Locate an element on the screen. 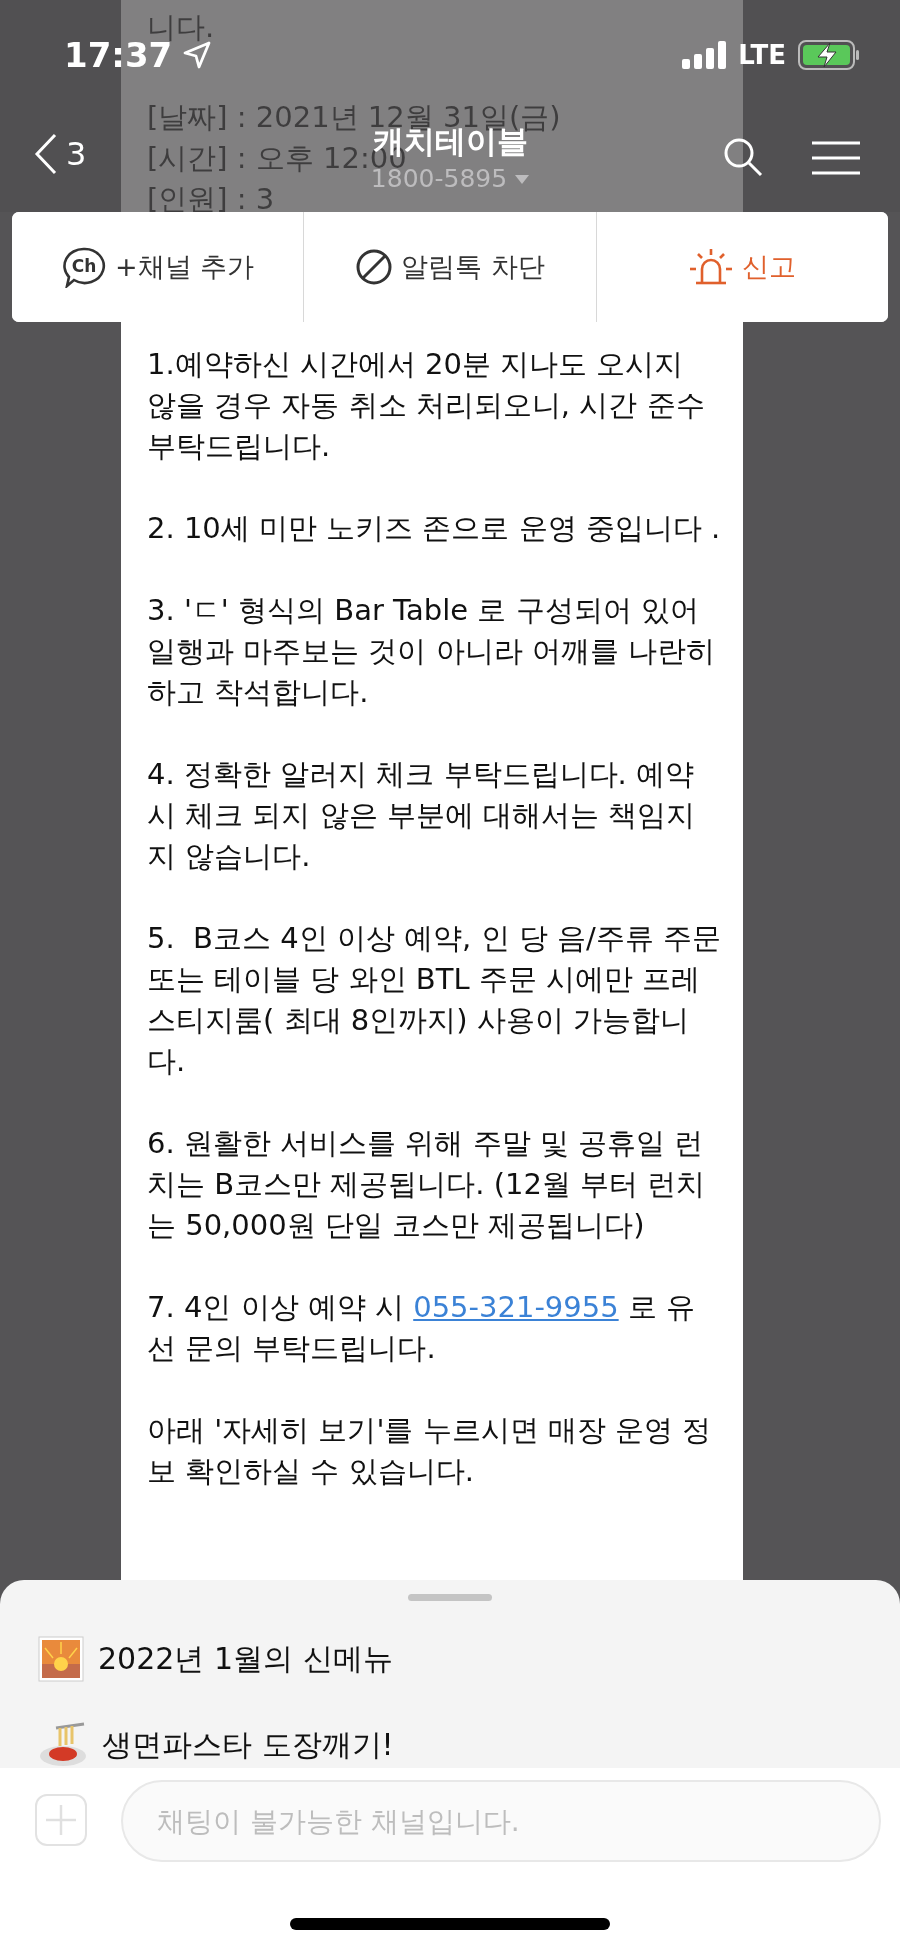 This screenshot has height=1948, width=900. menu-item: 2022년 1월의 신메뉴 is located at coordinates (215, 1659).